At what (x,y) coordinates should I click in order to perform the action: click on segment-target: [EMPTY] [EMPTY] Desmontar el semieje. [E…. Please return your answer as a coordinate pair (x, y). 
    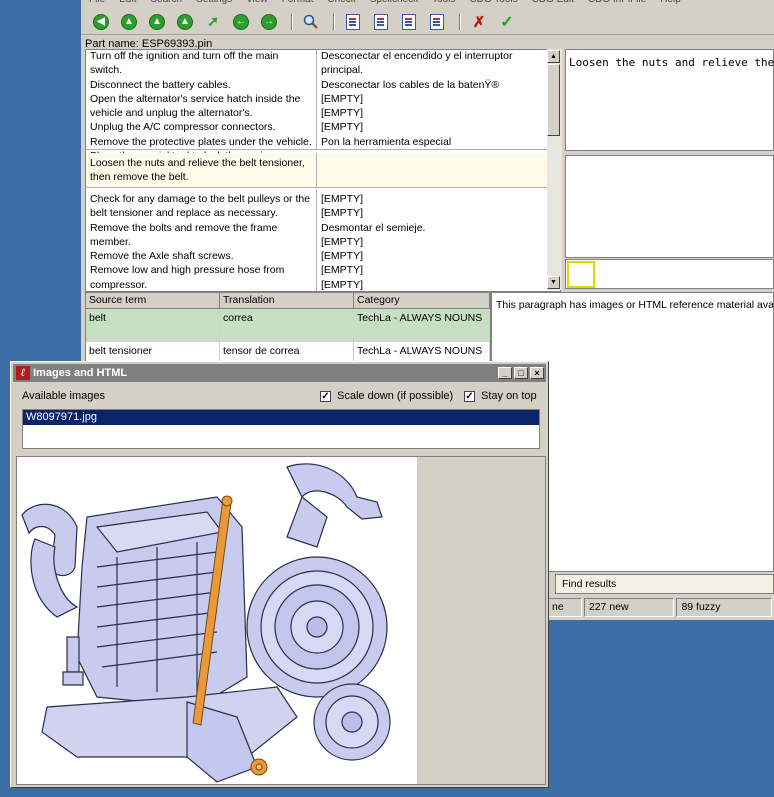
    Looking at the image, I should click on (432, 240).